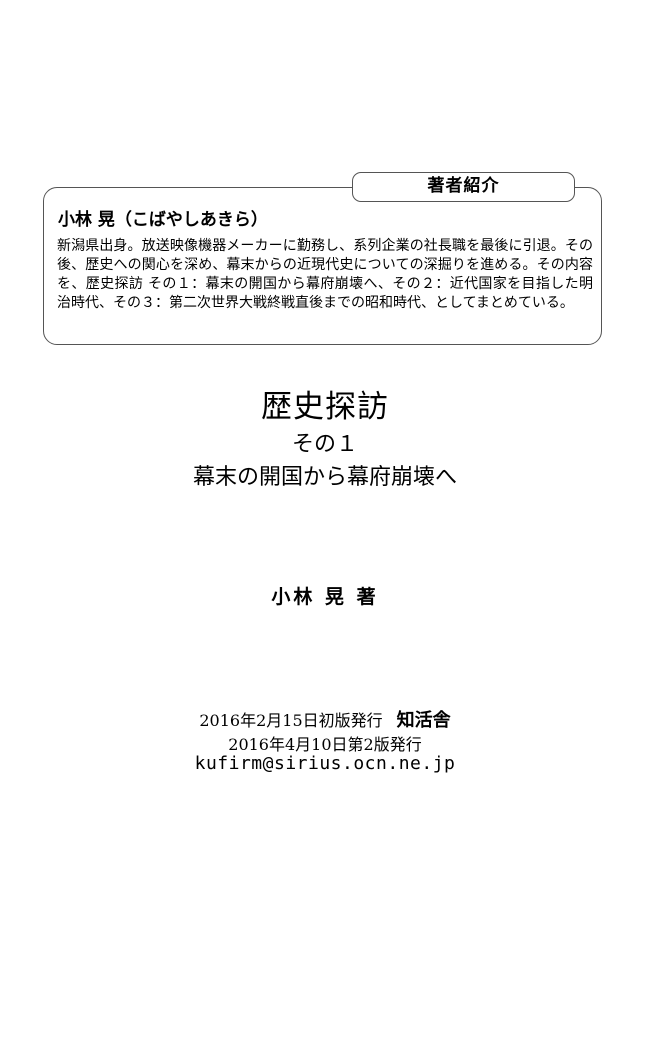 The image size is (650, 1040). I want to click on author-name: 小林 晃（こばやしあきら）, so click(163, 220).